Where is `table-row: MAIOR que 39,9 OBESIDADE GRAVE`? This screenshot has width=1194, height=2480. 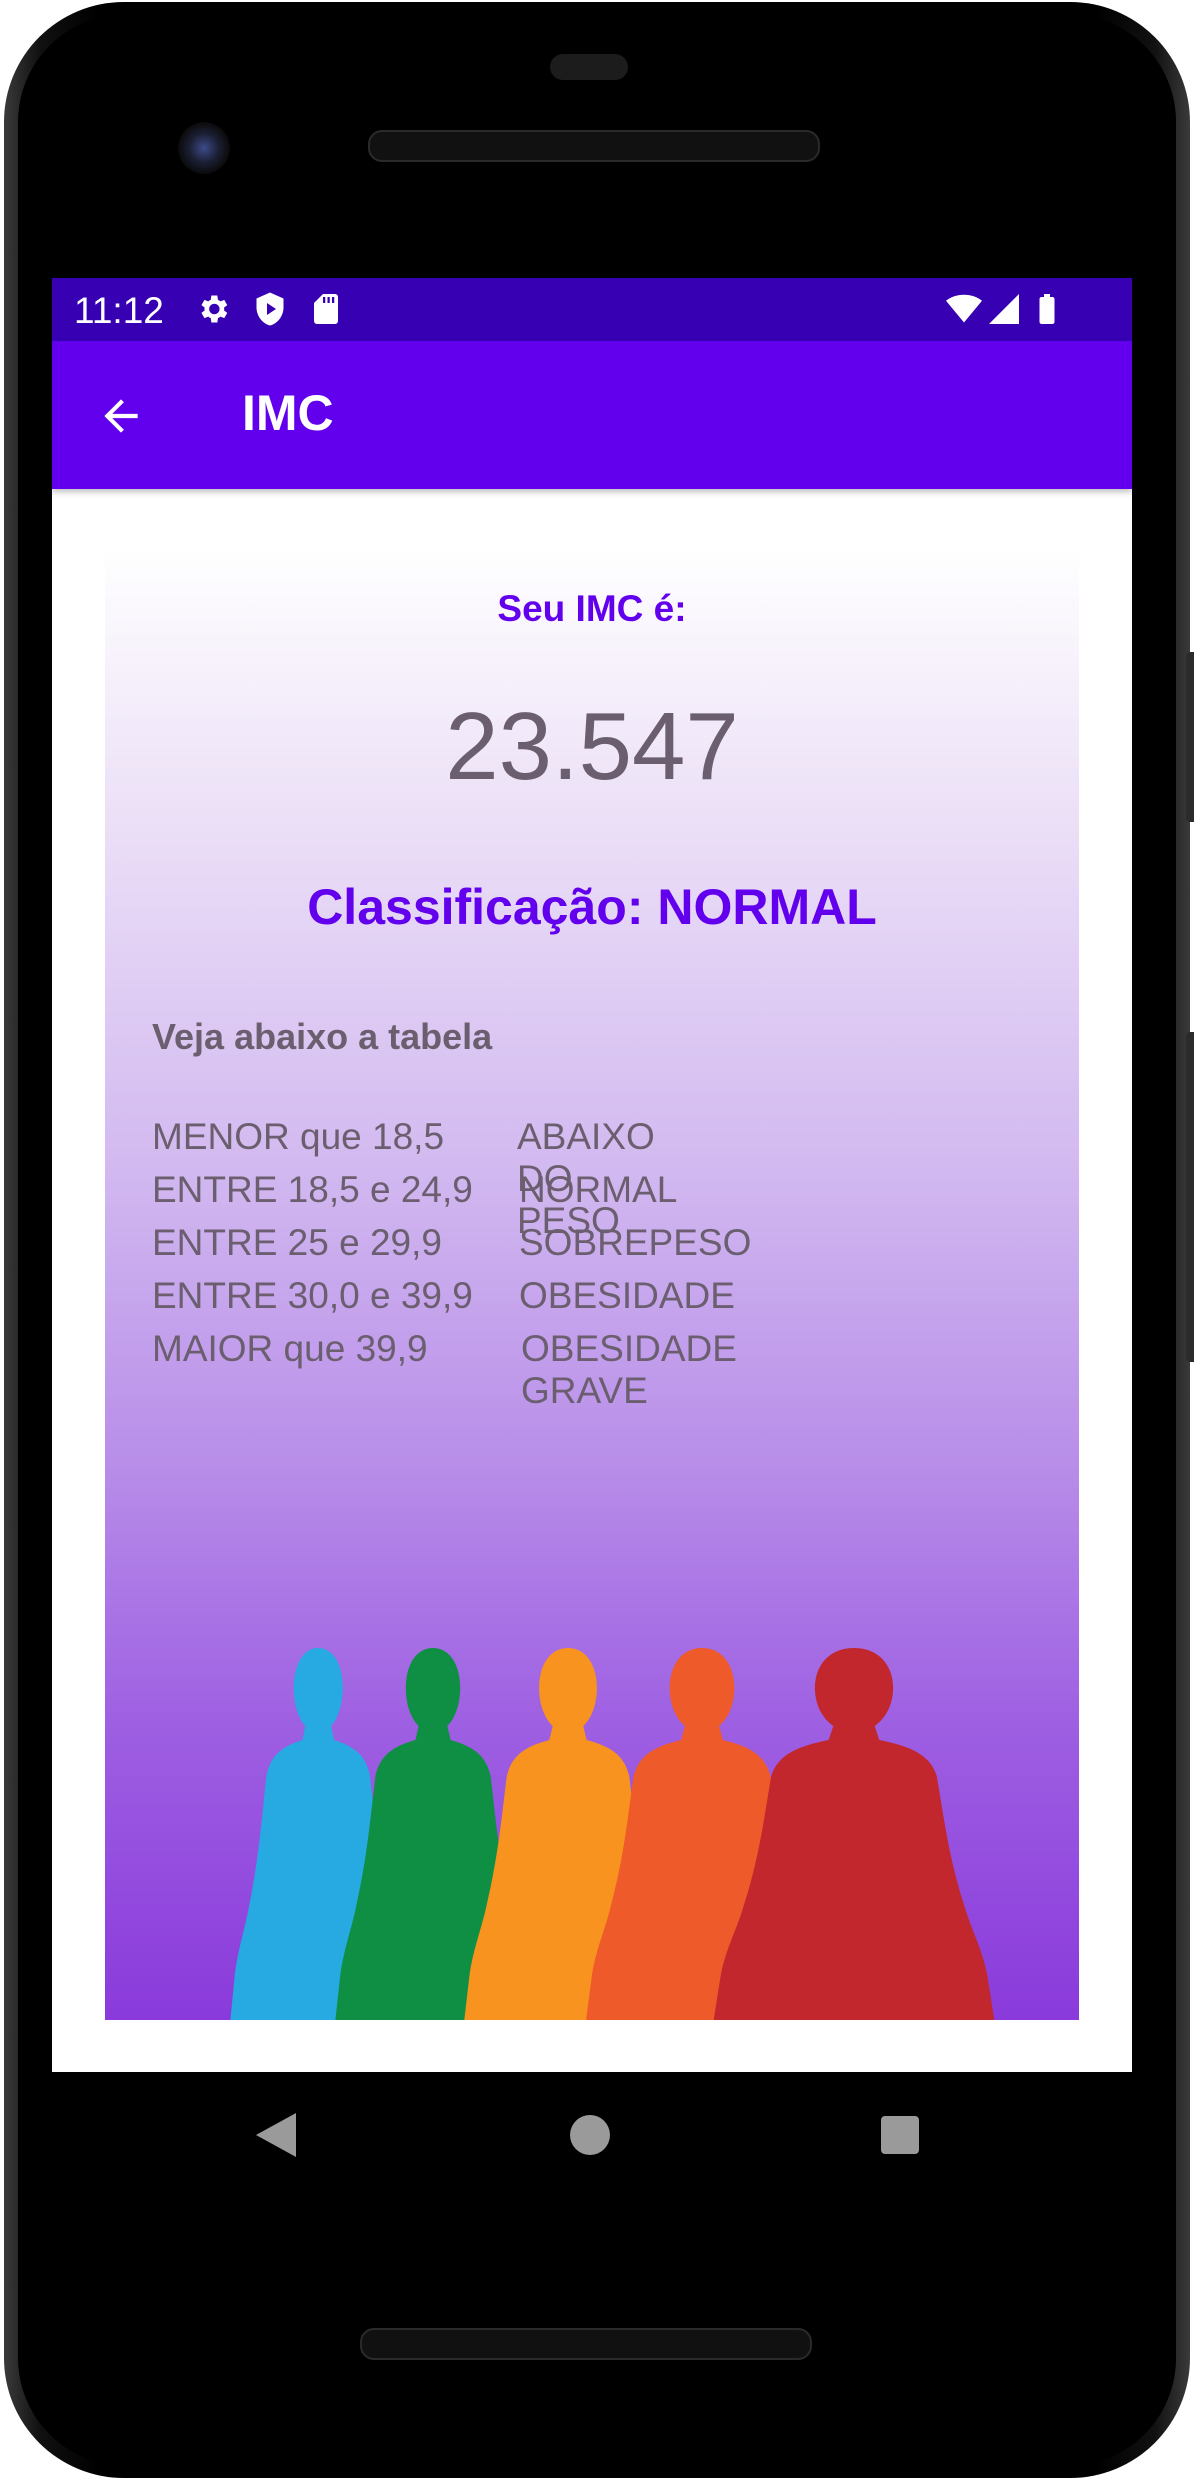 table-row: MAIOR que 39,9 OBESIDADE GRAVE is located at coordinates (444, 1369).